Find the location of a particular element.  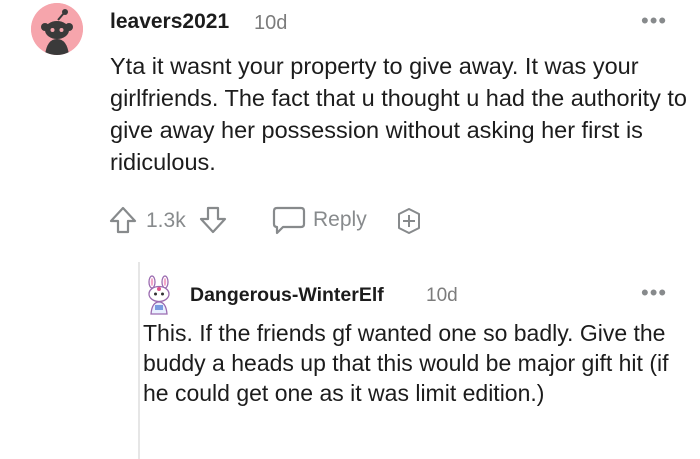

comment-age: 10d is located at coordinates (271, 23).